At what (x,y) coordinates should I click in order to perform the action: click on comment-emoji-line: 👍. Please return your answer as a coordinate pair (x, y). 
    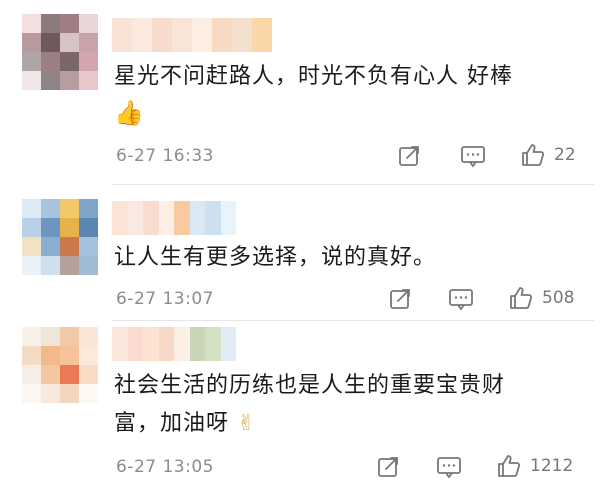
    Looking at the image, I should click on (129, 113).